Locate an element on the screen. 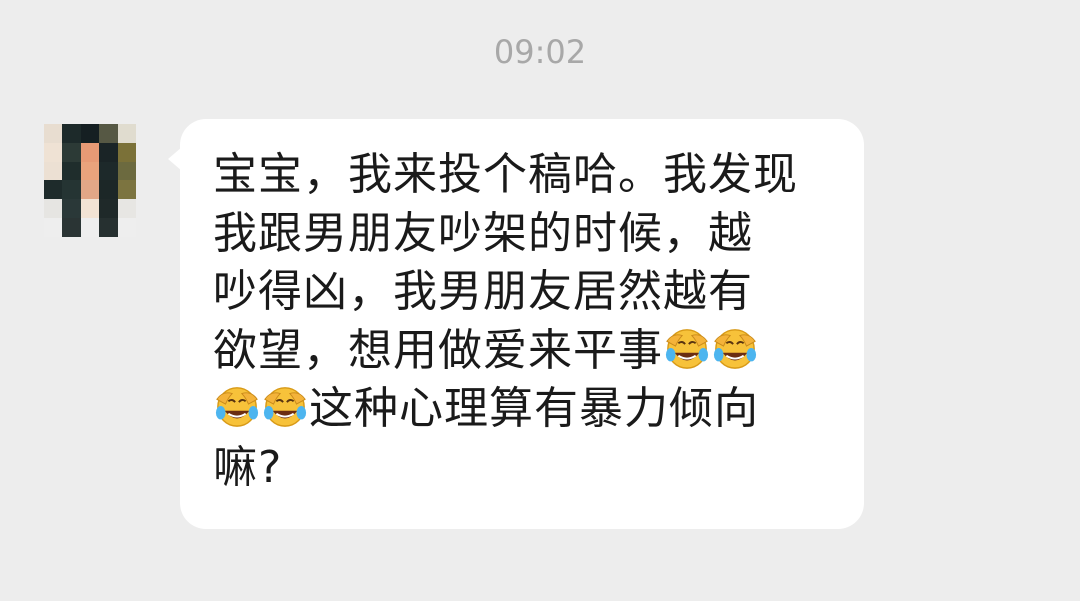 The height and width of the screenshot is (601, 1080). sender-avatar is located at coordinates (90, 180).